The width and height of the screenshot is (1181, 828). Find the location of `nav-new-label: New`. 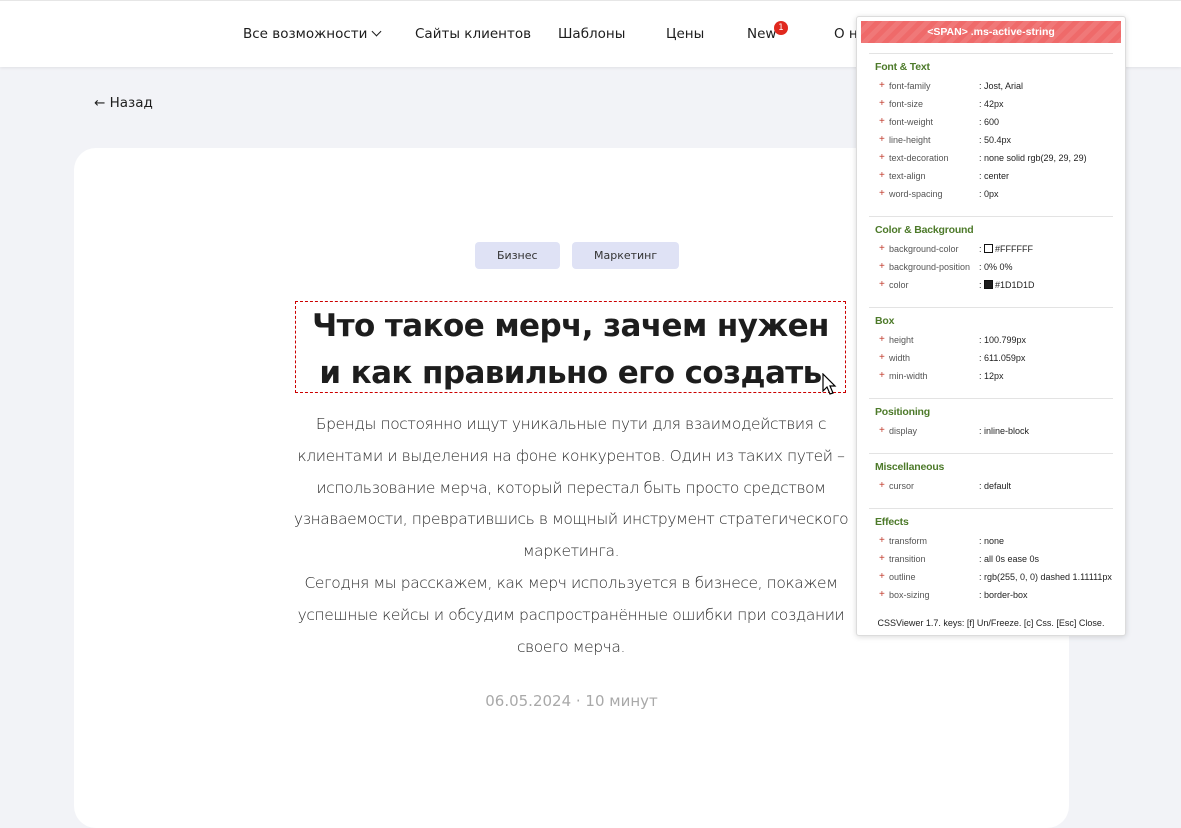

nav-new-label: New is located at coordinates (762, 34).